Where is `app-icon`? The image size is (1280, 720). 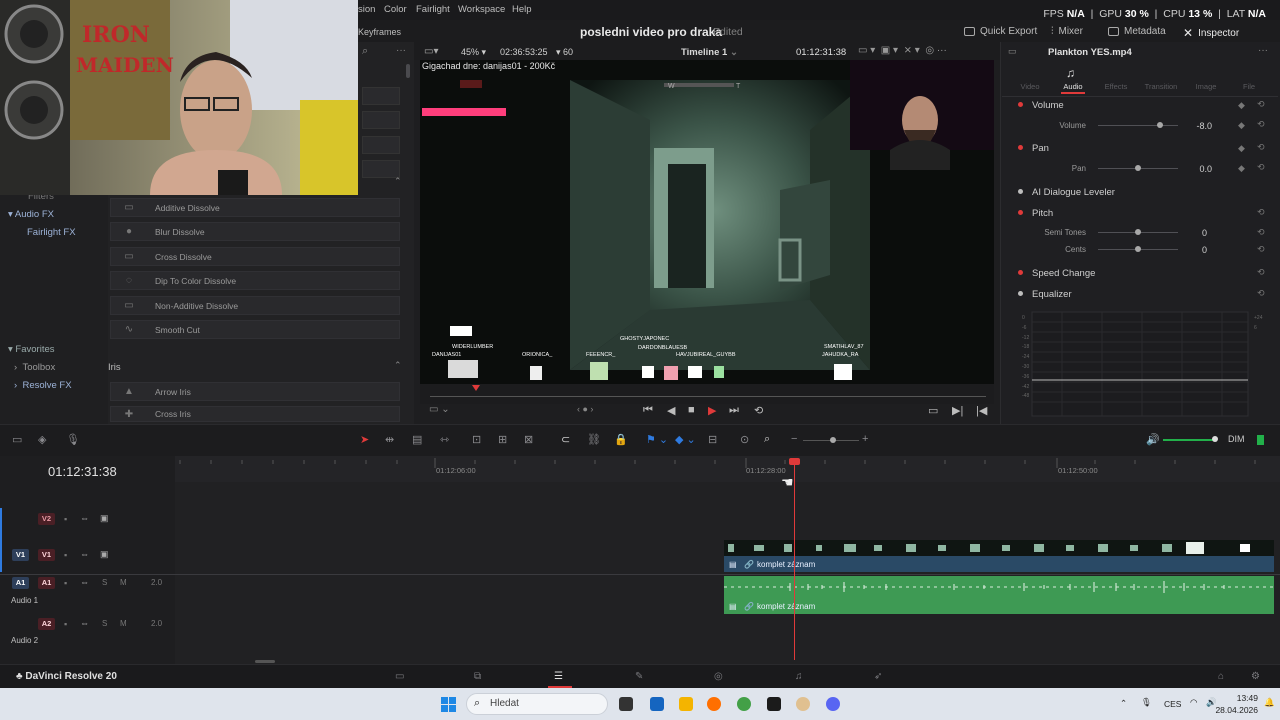 app-icon is located at coordinates (744, 704).